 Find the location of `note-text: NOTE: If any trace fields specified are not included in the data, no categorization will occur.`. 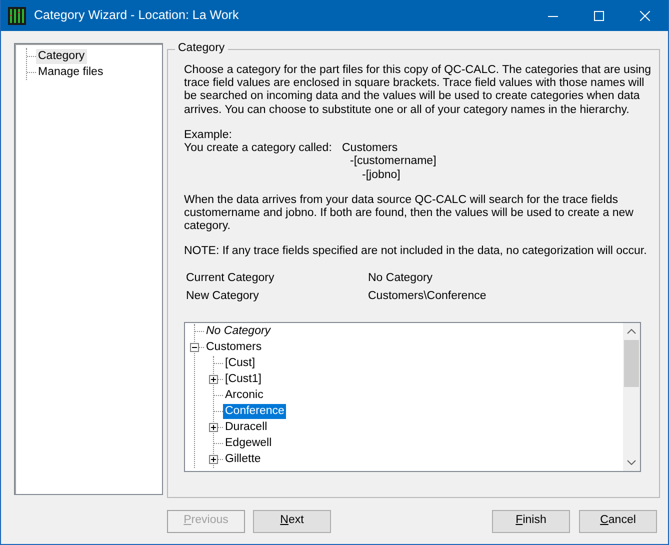

note-text: NOTE: If any trace fields specified are not included in the data, no categorization will occur. is located at coordinates (416, 252).